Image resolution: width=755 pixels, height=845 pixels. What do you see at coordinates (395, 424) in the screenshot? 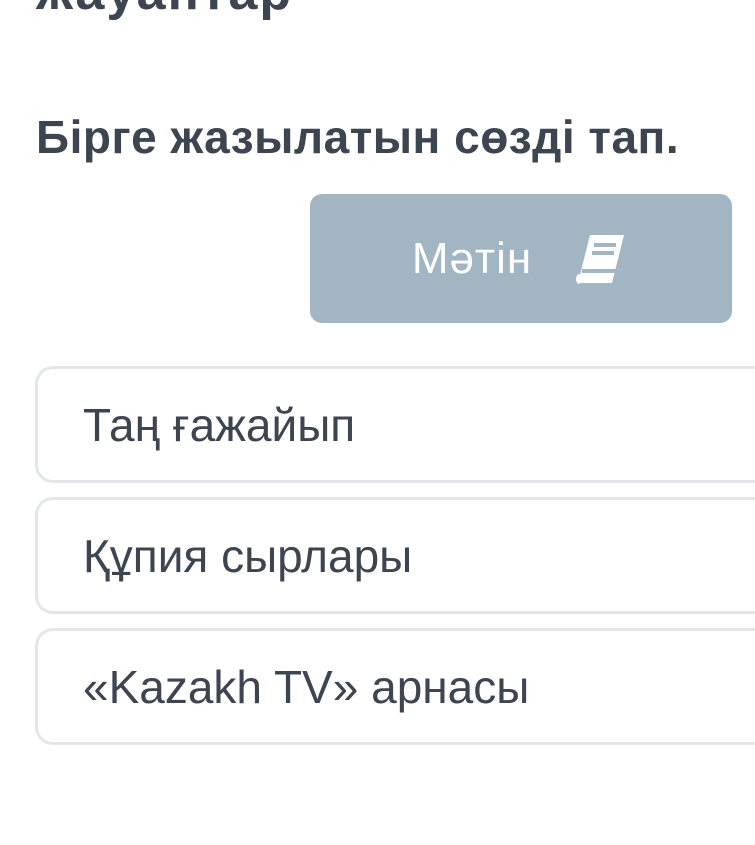
I see `answer-option: Таң ғажайып` at bounding box center [395, 424].